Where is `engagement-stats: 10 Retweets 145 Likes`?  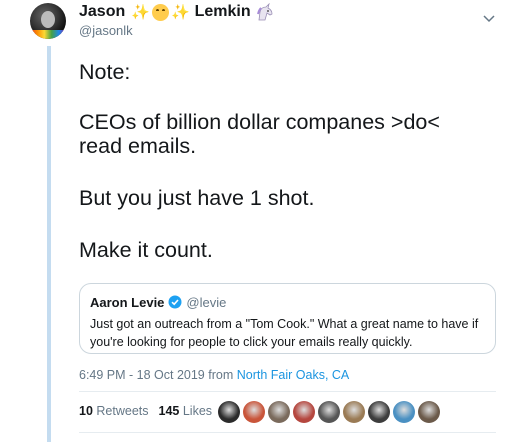 engagement-stats: 10 Retweets 145 Likes is located at coordinates (145, 411).